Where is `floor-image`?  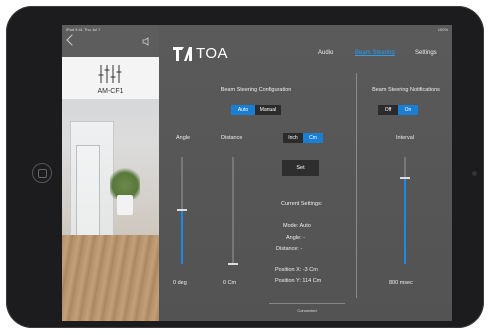 floor-image is located at coordinates (110, 278).